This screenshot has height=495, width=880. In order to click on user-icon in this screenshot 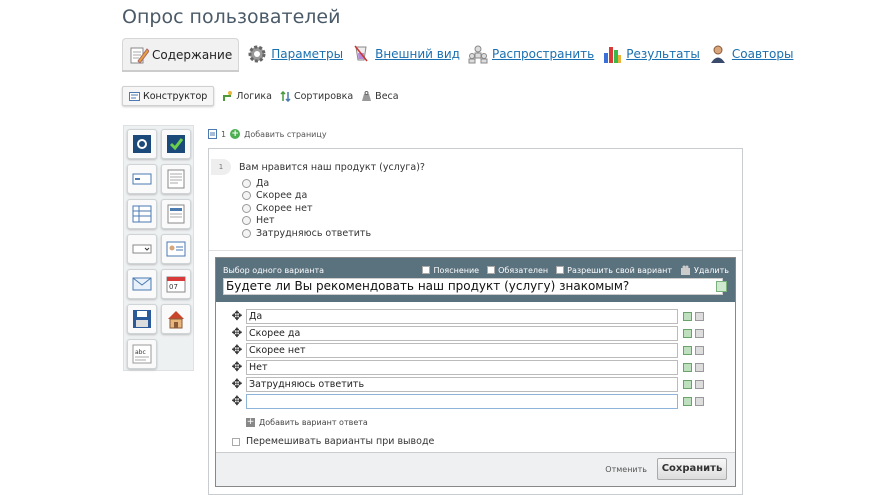, I will do `click(717, 54)`.